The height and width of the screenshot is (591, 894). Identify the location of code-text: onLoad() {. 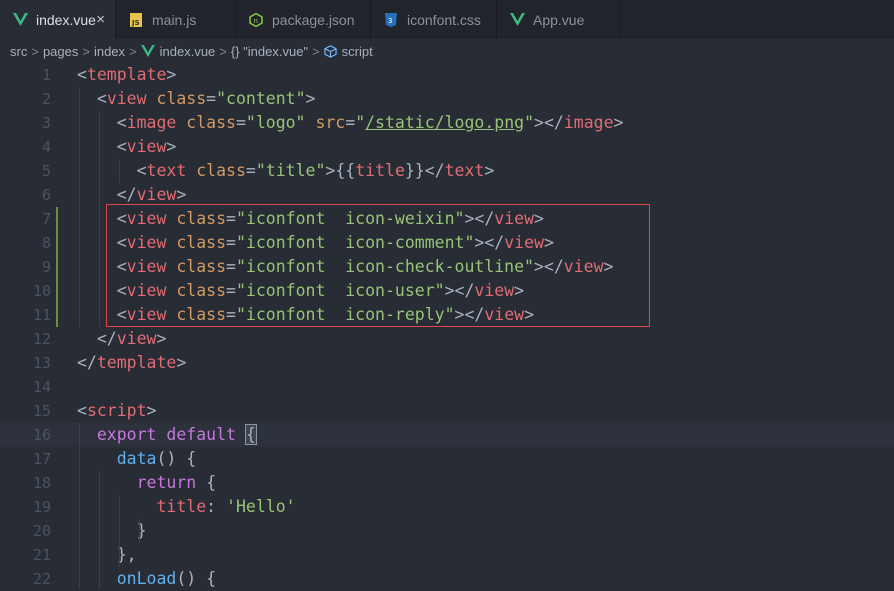
(146, 579).